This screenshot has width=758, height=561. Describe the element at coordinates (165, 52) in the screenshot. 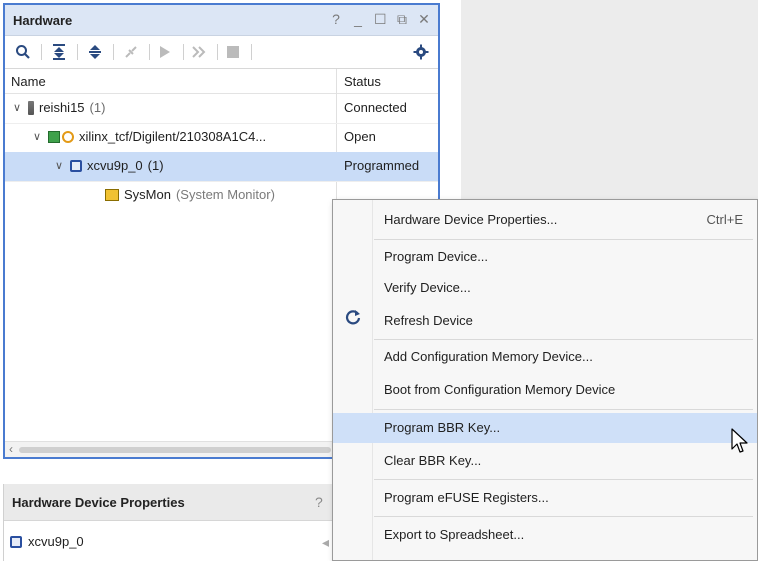

I see `run-icon` at that location.